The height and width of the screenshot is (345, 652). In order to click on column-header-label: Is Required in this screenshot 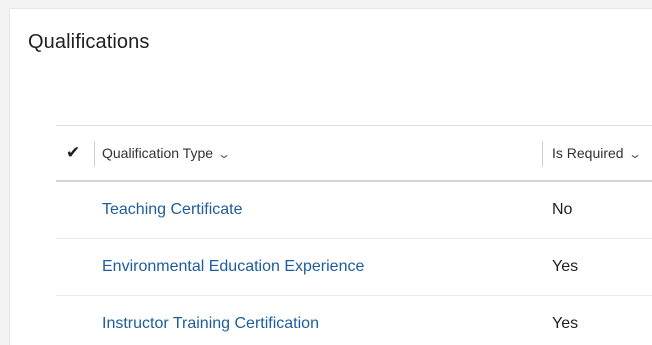, I will do `click(588, 153)`.